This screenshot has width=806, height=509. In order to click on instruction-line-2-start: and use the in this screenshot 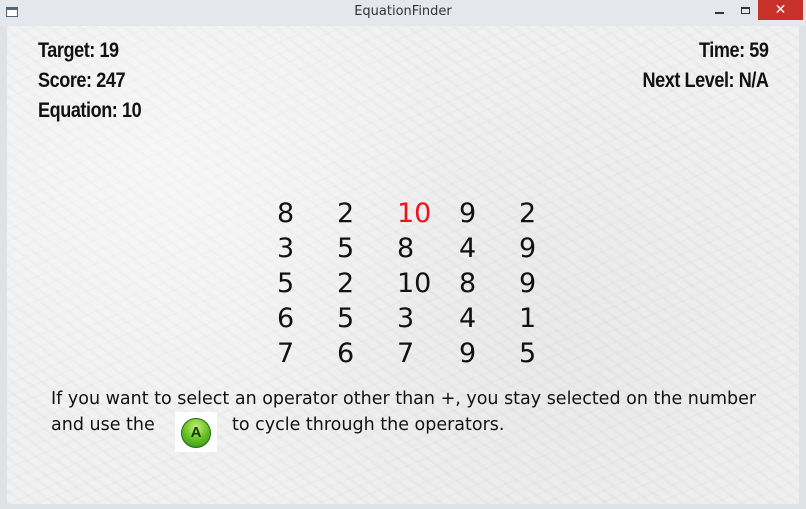, I will do `click(103, 425)`.